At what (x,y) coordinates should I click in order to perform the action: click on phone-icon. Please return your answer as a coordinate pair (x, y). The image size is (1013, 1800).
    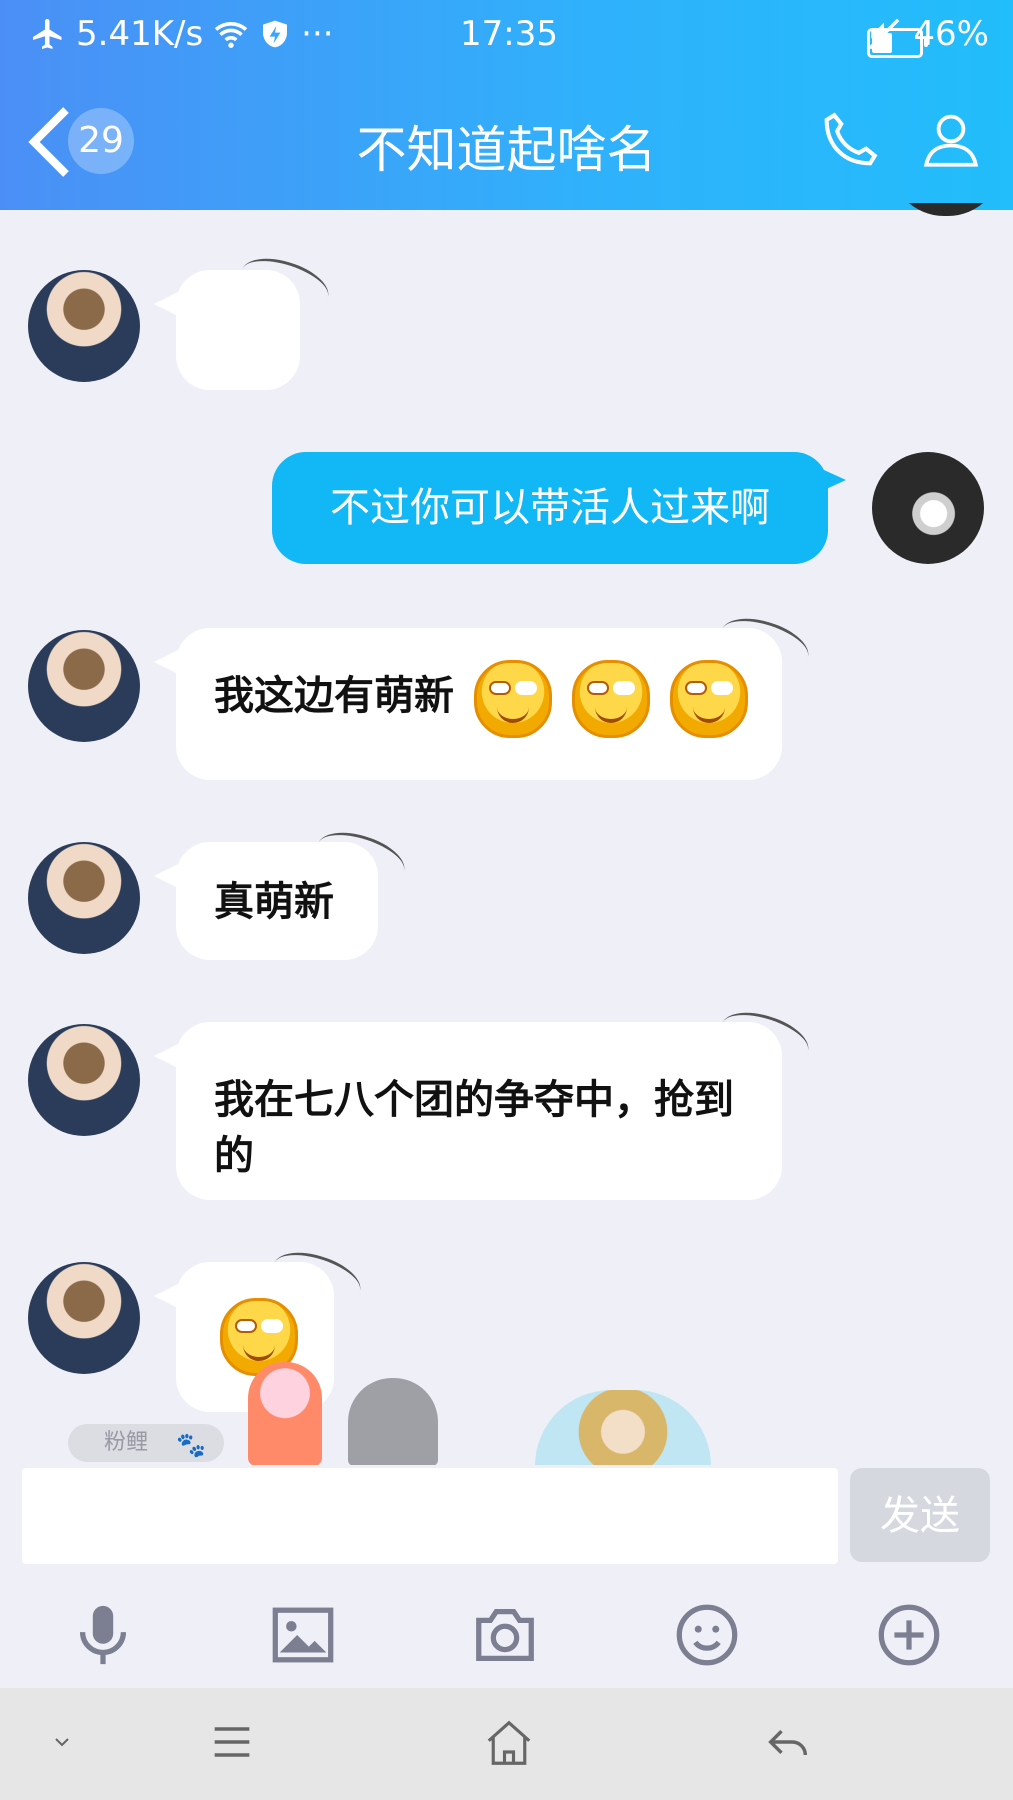
    Looking at the image, I should click on (850, 140).